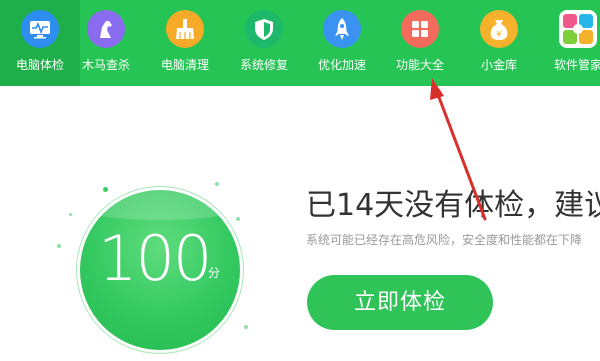 The image size is (600, 361). Describe the element at coordinates (453, 205) in the screenshot. I see `checkup-headline: 已14天没有体检，建议立即体检` at that location.